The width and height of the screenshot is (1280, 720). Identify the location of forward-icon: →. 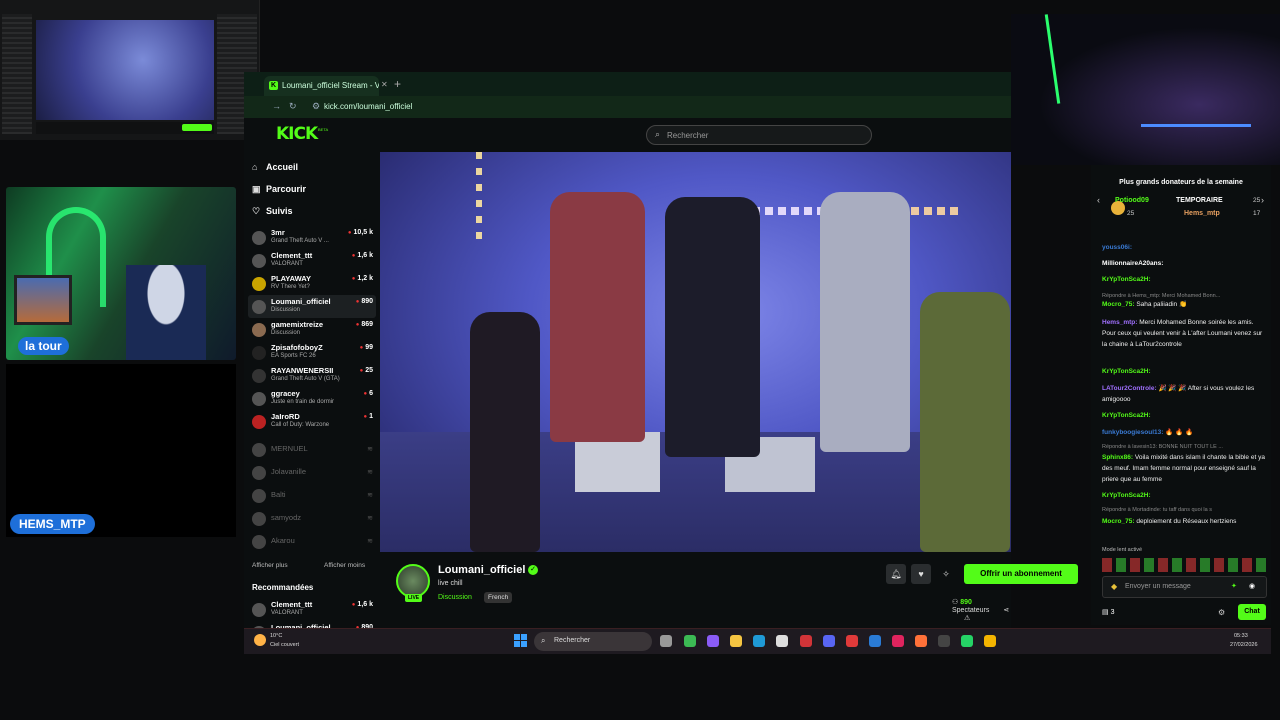
(276, 106).